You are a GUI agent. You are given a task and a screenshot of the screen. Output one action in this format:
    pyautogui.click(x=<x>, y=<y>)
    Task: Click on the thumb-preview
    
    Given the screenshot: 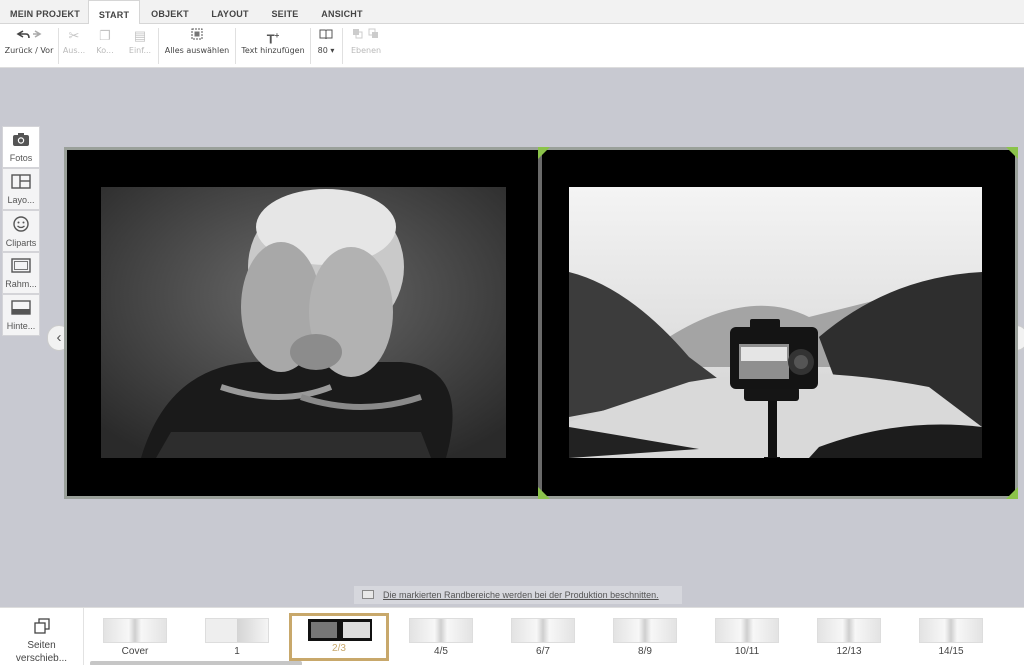 What is the action you would take?
    pyautogui.click(x=340, y=630)
    